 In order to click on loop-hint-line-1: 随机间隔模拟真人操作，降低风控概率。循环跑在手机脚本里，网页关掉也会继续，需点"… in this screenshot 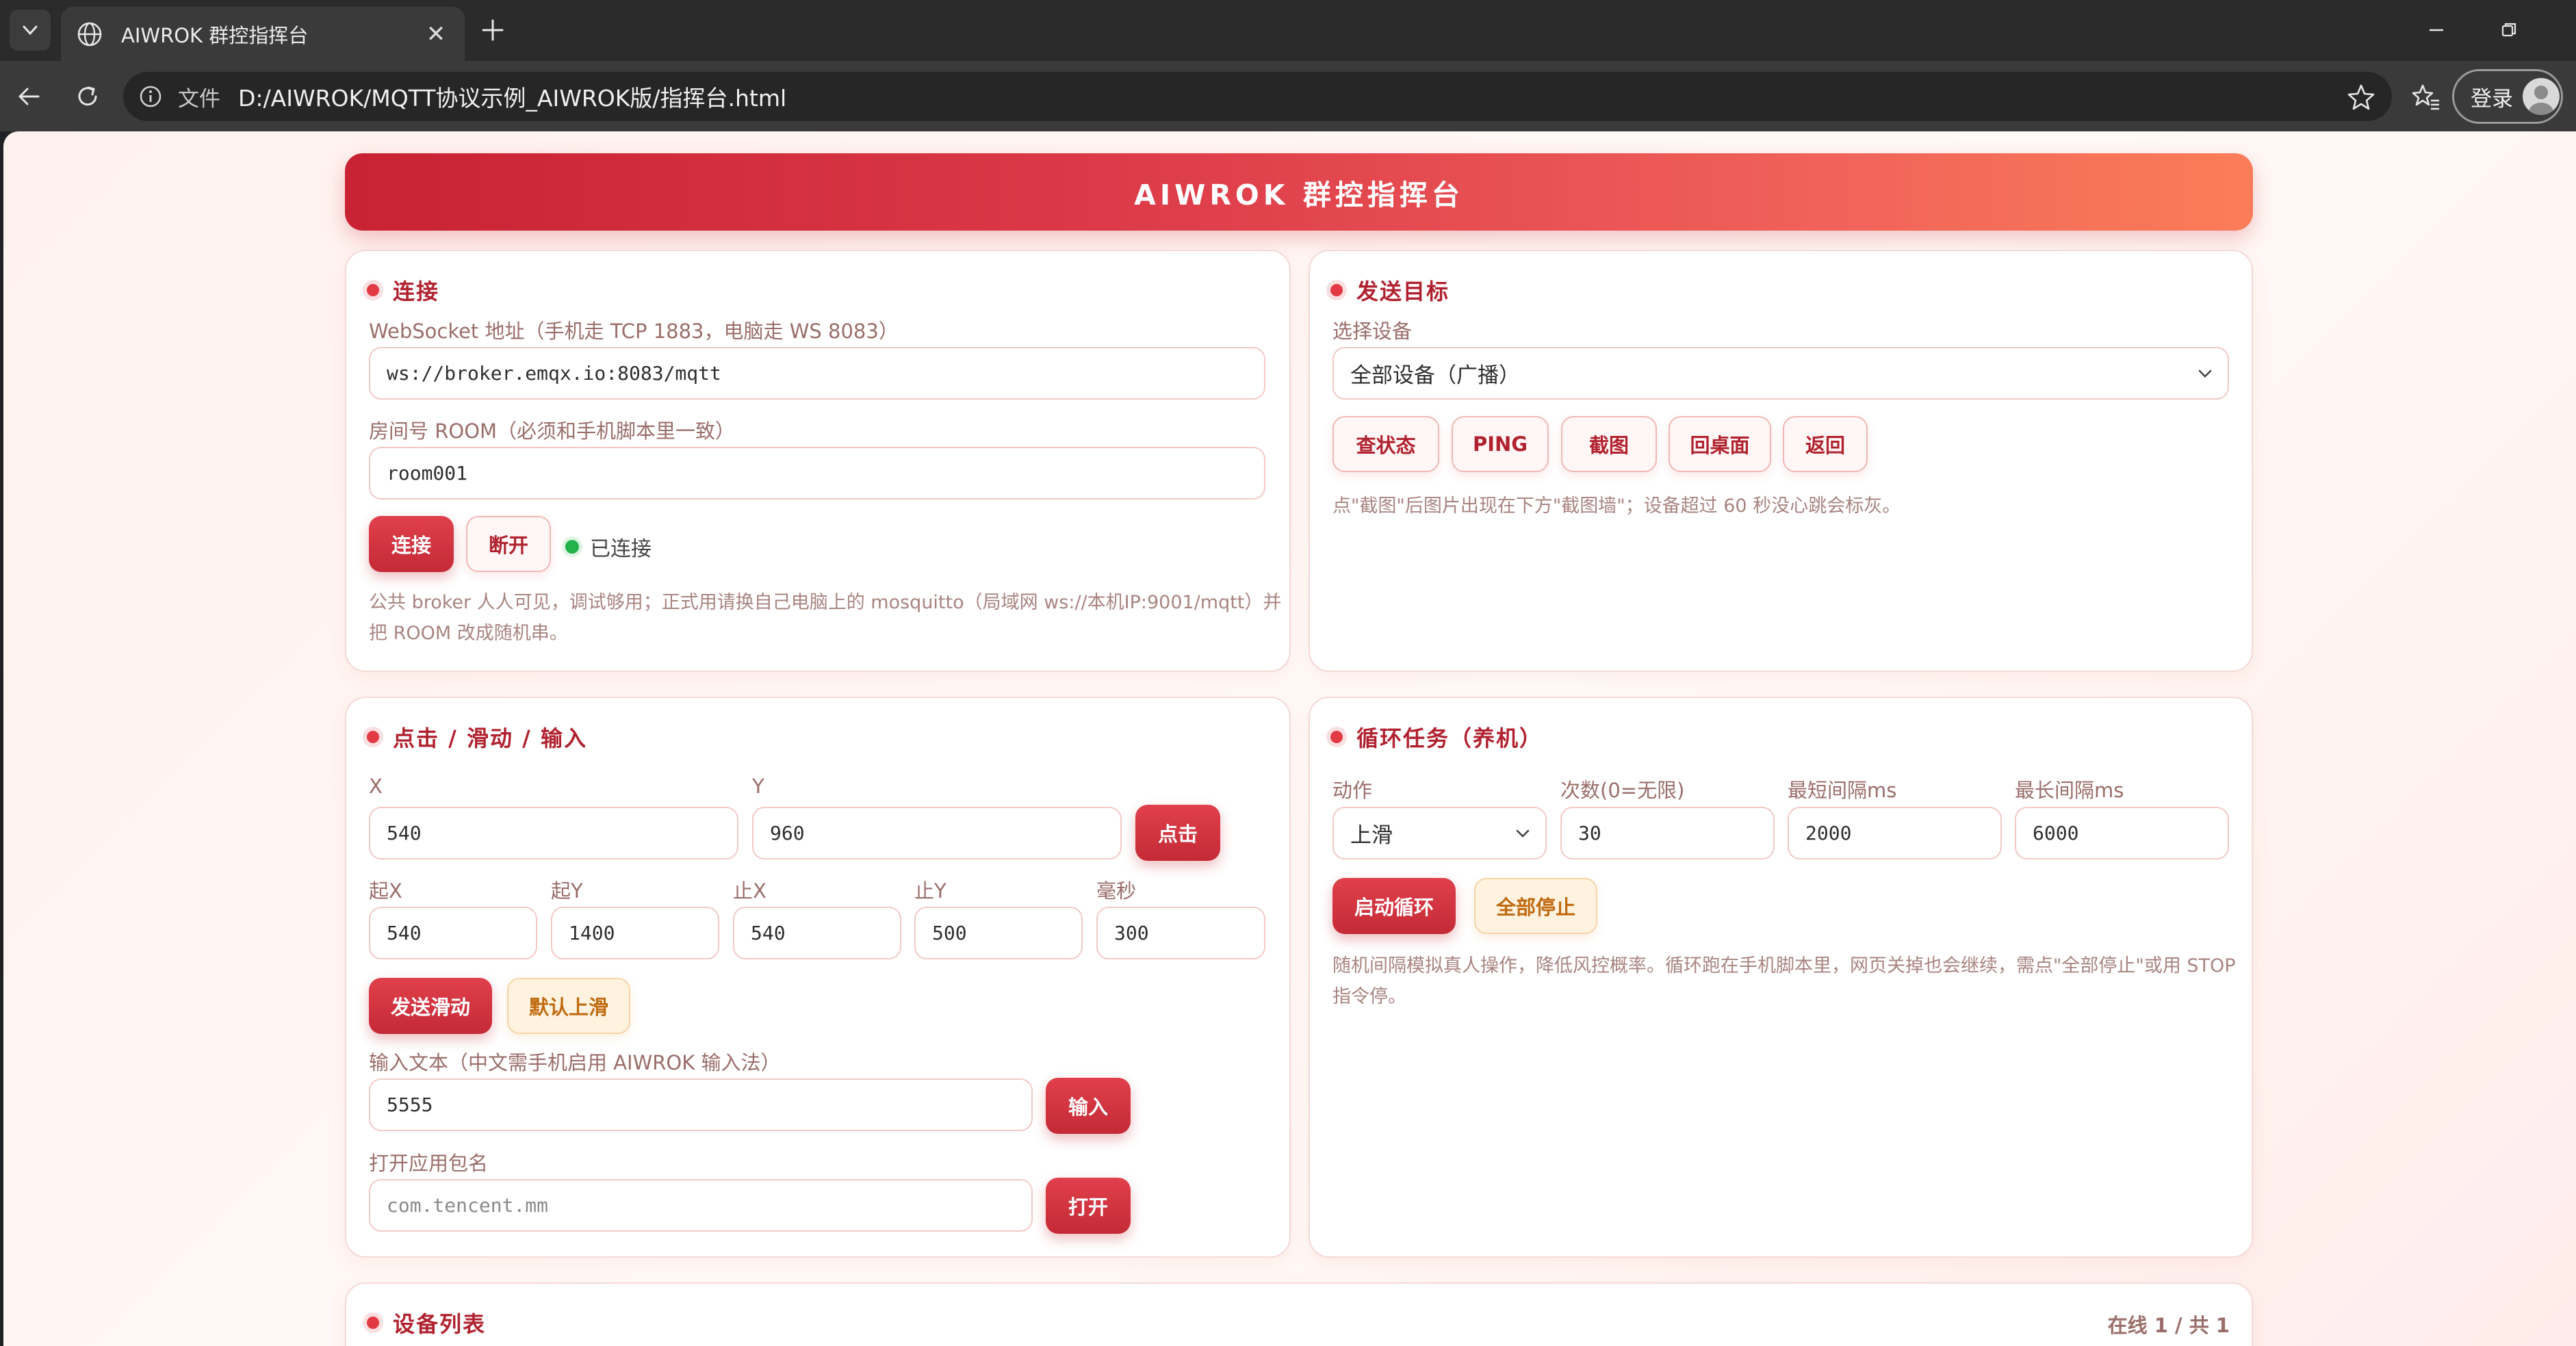, I will do `click(1784, 965)`.